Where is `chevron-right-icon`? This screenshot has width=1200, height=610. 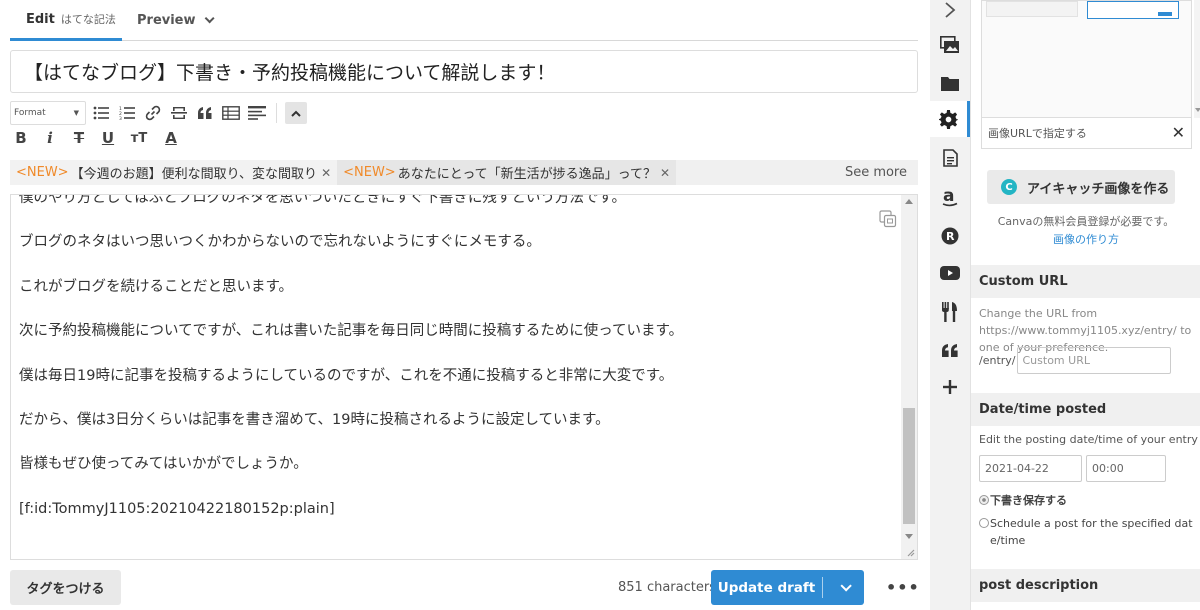 chevron-right-icon is located at coordinates (950, 14).